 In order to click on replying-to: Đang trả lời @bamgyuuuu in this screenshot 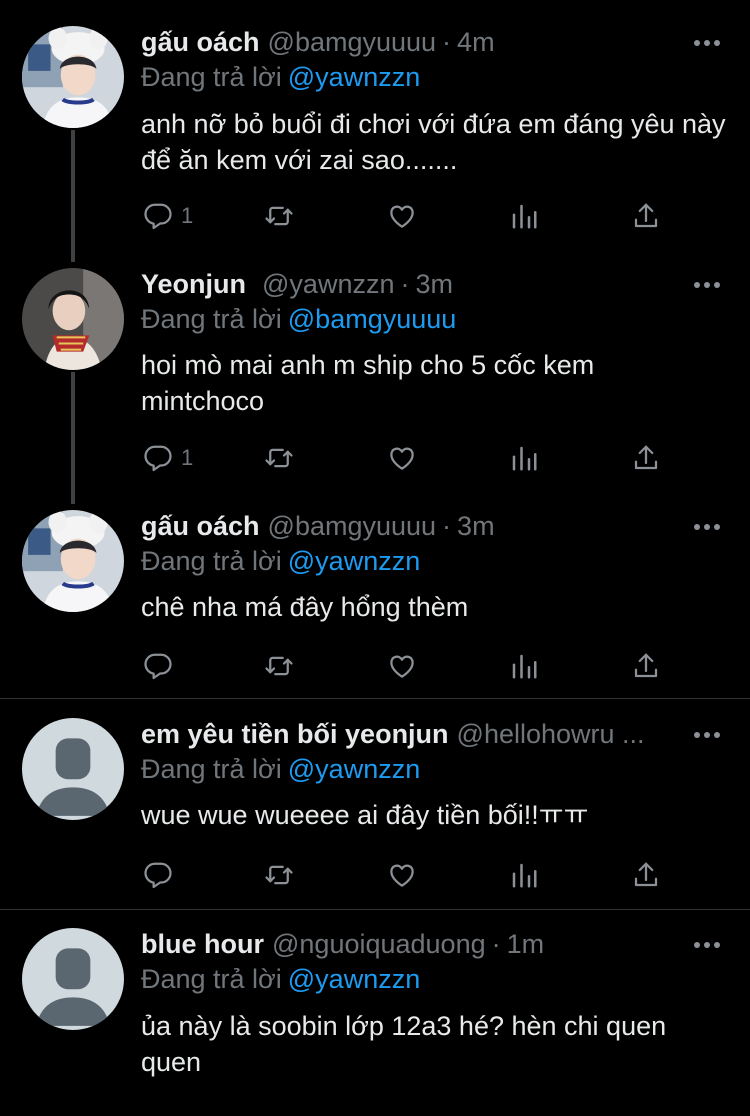, I will do `click(298, 319)`.